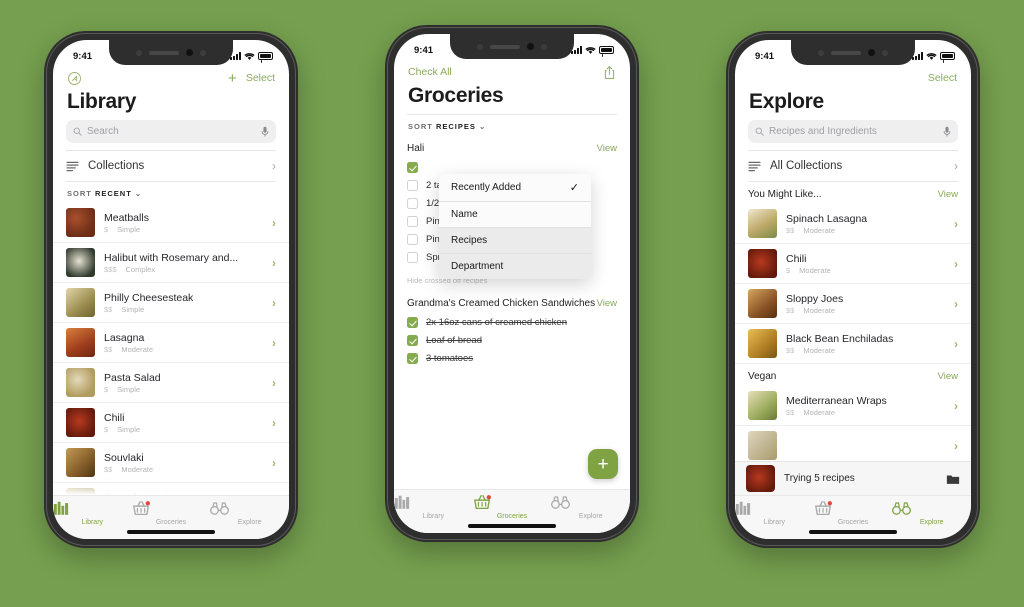 This screenshot has height=607, width=1024. I want to click on recipe-row: Black Bean Enchiladas $$ Moderate ›, so click(853, 344).